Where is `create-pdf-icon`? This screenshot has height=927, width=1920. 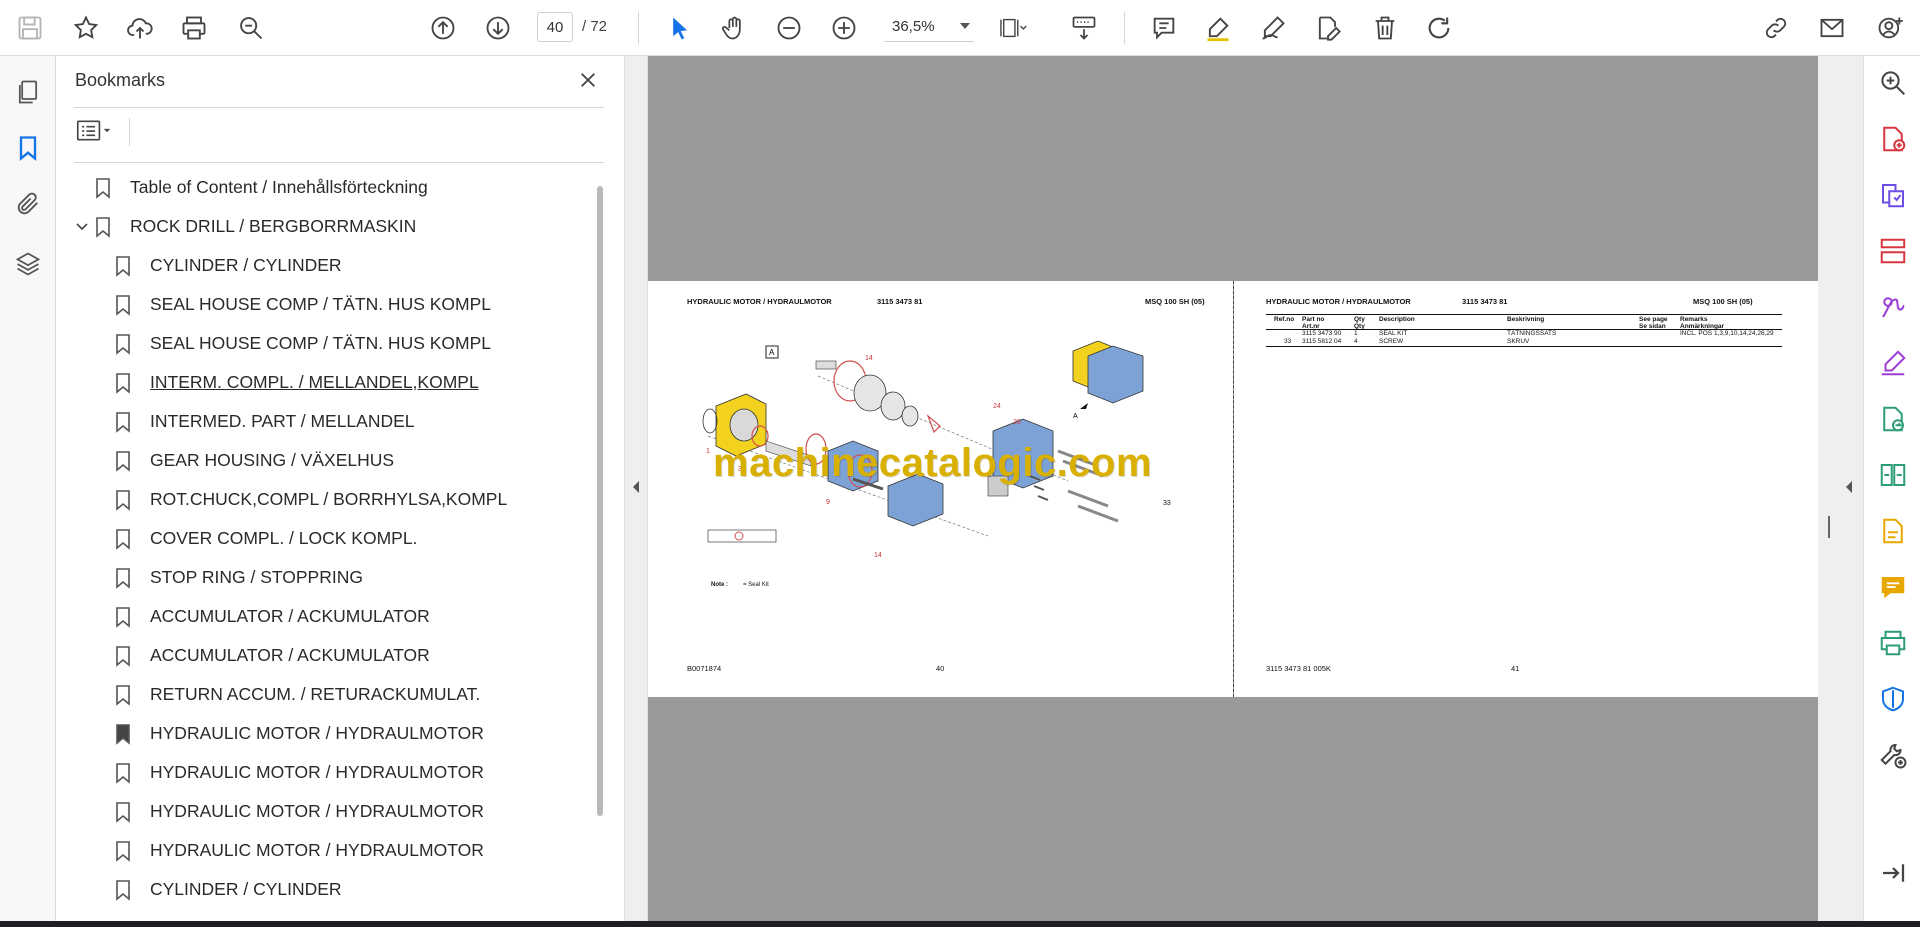 create-pdf-icon is located at coordinates (1893, 139).